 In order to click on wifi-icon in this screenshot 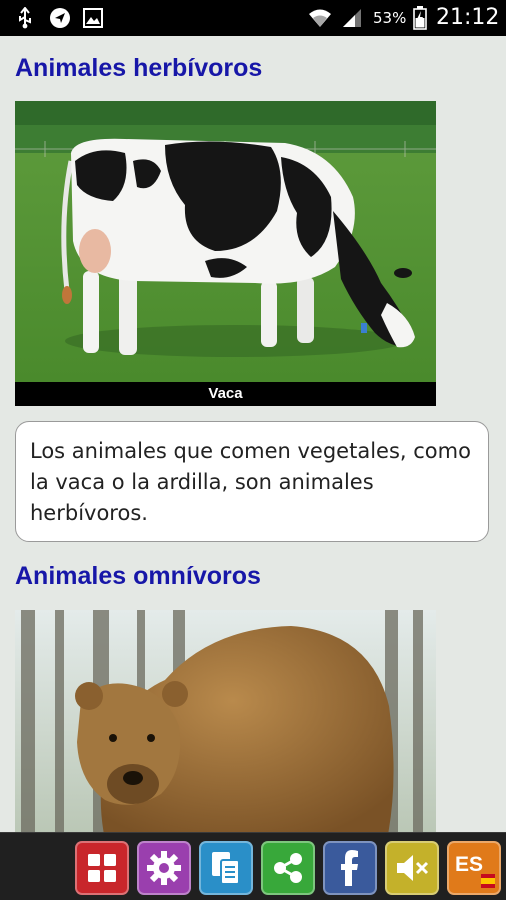, I will do `click(320, 18)`.